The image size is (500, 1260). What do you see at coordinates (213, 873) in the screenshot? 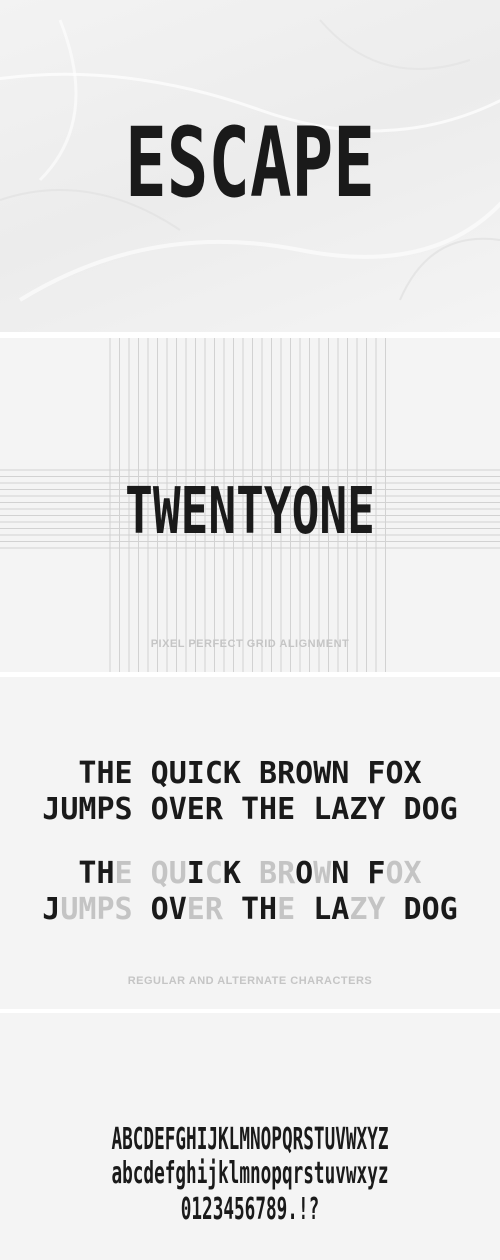
I see `alternate-segment: C` at bounding box center [213, 873].